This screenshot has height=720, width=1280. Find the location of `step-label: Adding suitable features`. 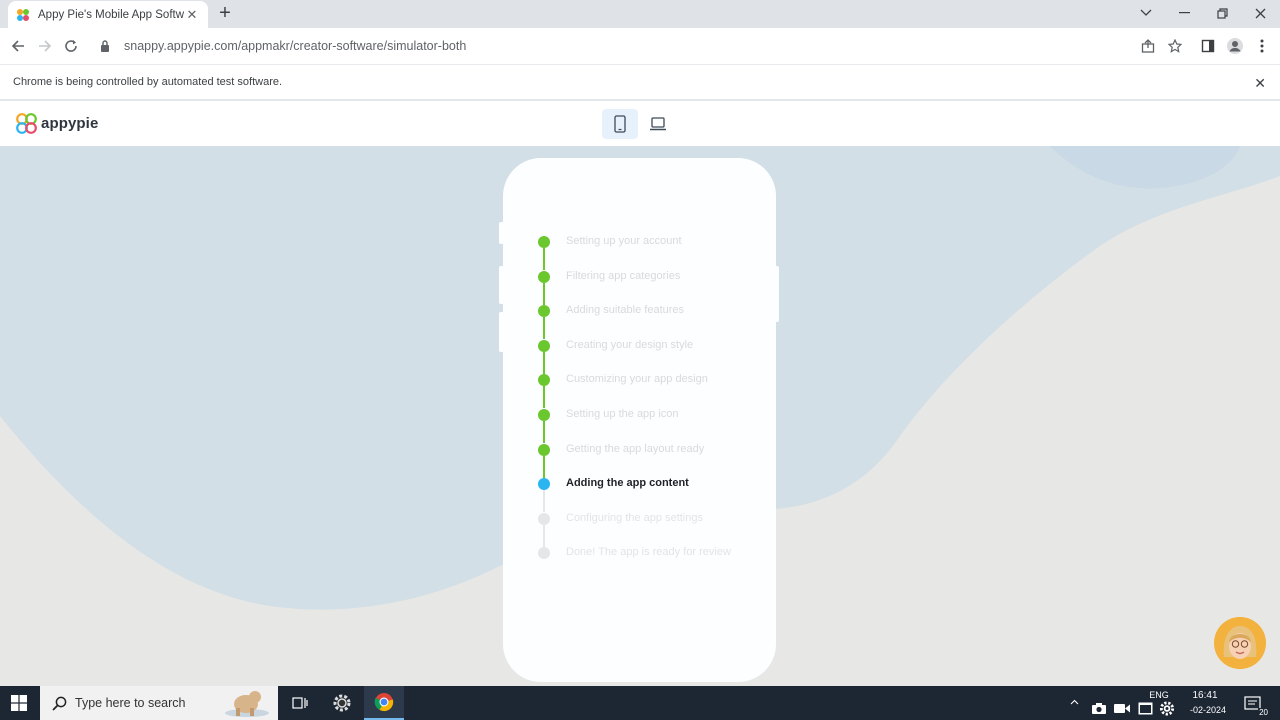

step-label: Adding suitable features is located at coordinates (625, 310).